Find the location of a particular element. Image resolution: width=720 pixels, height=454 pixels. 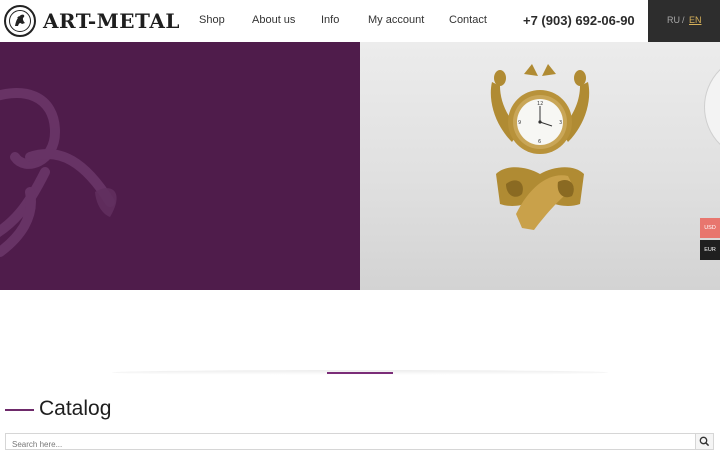

nav-info: Info is located at coordinates (330, 20).